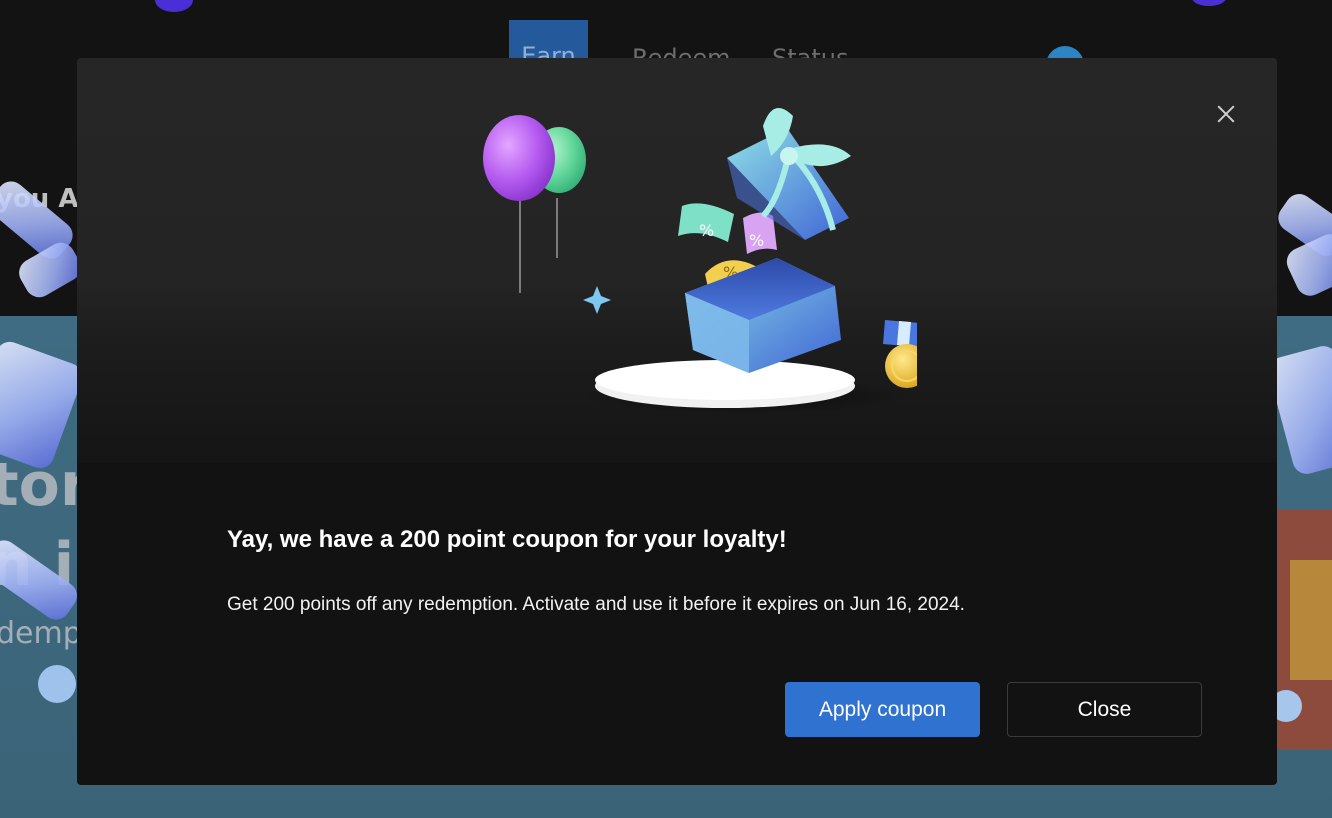  I want to click on confetti-dot, so click(57, 684).